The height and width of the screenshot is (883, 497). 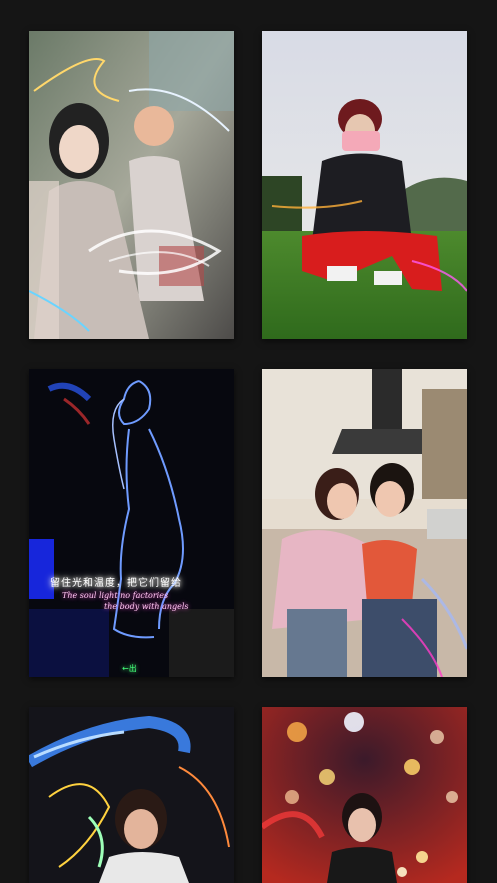 I want to click on neon-english-line-1: The soul light no factories, so click(x=115, y=595).